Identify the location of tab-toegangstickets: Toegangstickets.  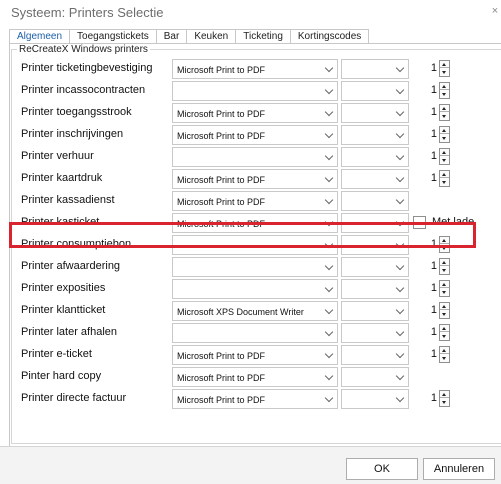
(113, 36).